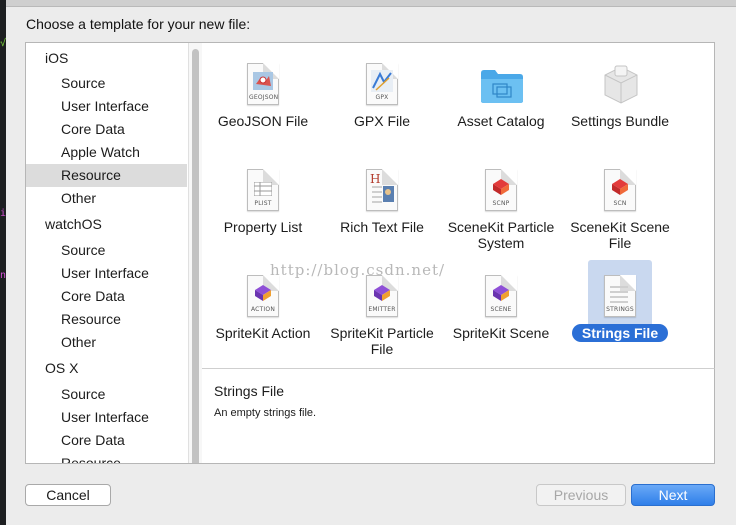 The height and width of the screenshot is (525, 736). Describe the element at coordinates (106, 129) in the screenshot. I see `sidebar-item-ios-core-data: Core Data` at that location.